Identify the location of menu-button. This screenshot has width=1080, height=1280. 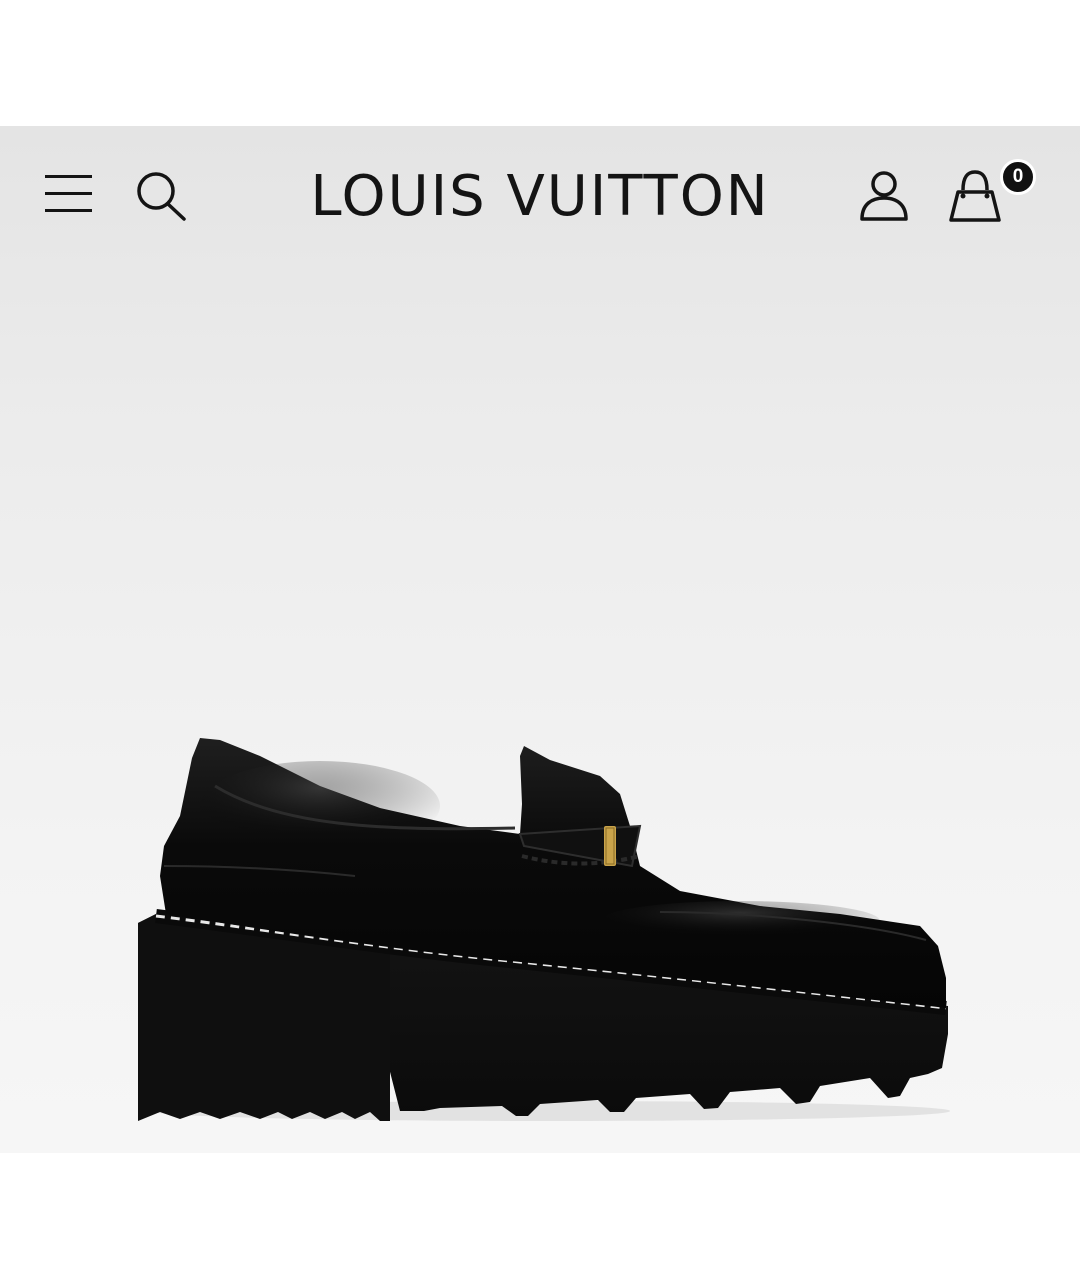
(69, 194).